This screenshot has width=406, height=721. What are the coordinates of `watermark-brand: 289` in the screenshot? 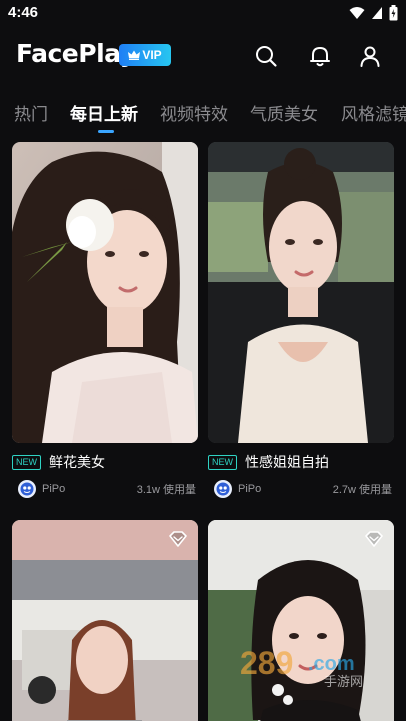 It's located at (266, 663).